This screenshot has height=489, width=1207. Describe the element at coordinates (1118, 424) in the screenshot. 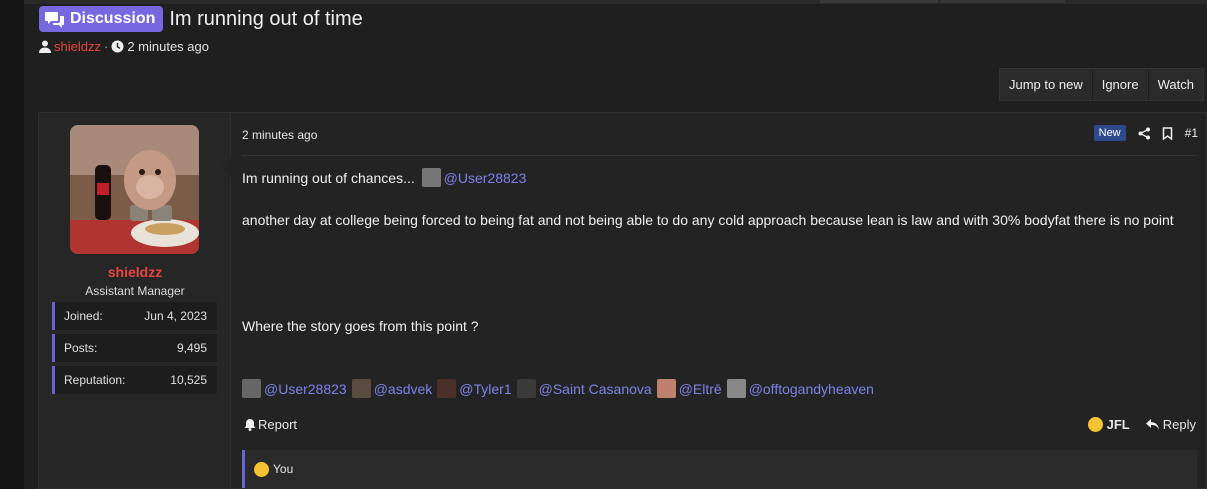

I see `jfl-label: JFL` at that location.